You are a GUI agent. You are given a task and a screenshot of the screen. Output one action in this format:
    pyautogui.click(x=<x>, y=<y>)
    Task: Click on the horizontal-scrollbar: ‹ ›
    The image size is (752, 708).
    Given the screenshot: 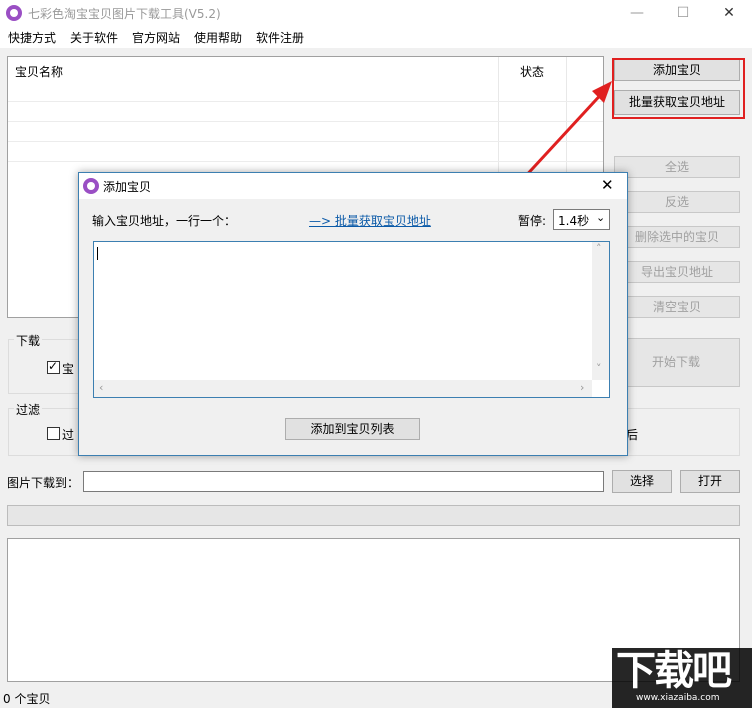 What is the action you would take?
    pyautogui.click(x=343, y=388)
    